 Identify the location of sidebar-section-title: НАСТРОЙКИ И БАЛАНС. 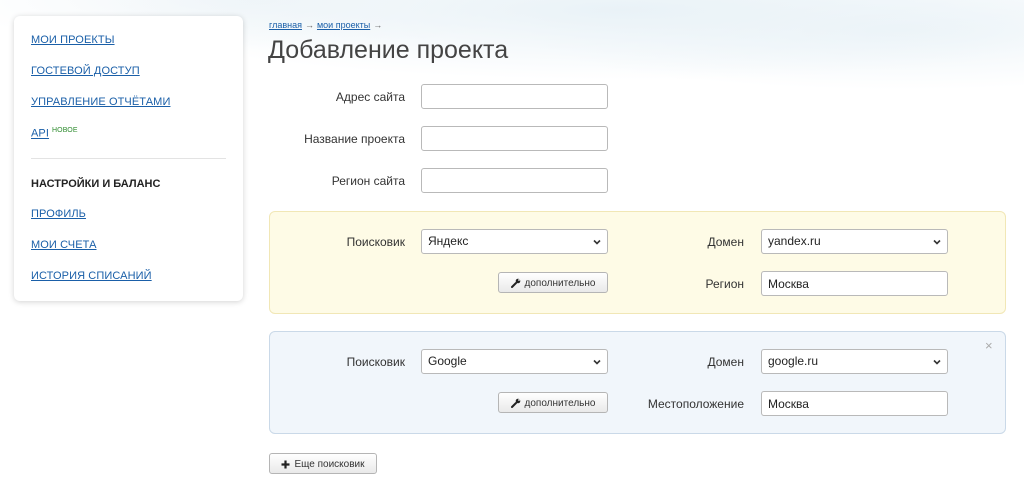
(96, 184).